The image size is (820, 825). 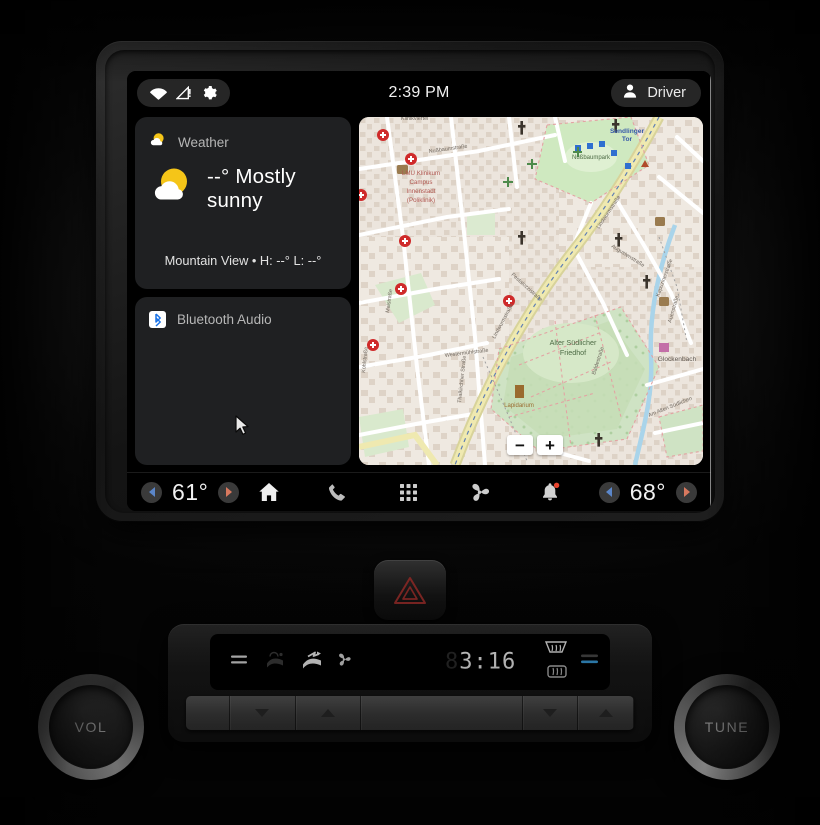 I want to click on hvac-control-panel: 83:16, so click(x=410, y=683).